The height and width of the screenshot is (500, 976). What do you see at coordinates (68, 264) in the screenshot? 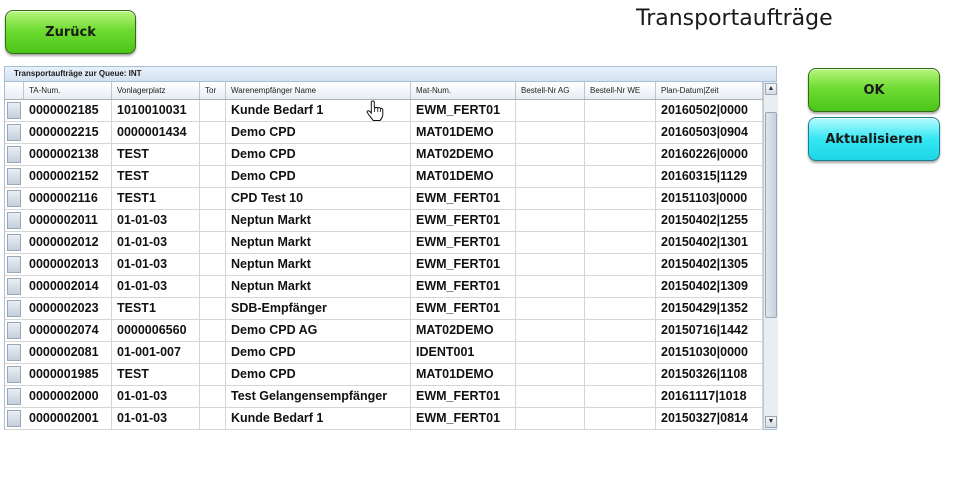
I see `cell-ta-num: 0000002013` at bounding box center [68, 264].